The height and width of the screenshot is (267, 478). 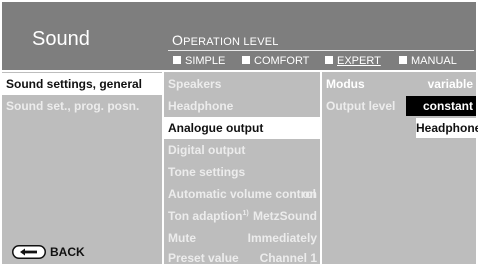 What do you see at coordinates (447, 128) in the screenshot?
I see `option-headphone: Headphone` at bounding box center [447, 128].